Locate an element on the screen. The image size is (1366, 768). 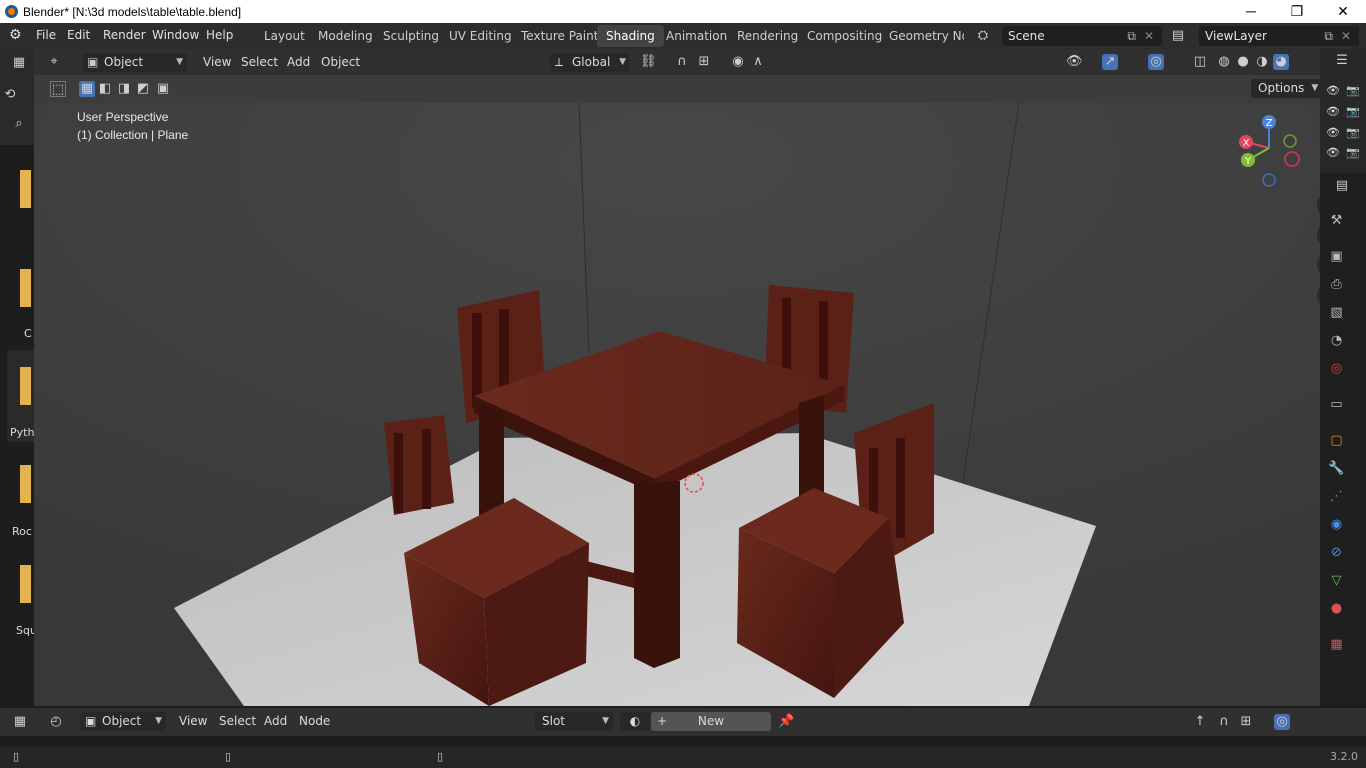
collection-properties-icon: ▭ is located at coordinates (1336, 404).